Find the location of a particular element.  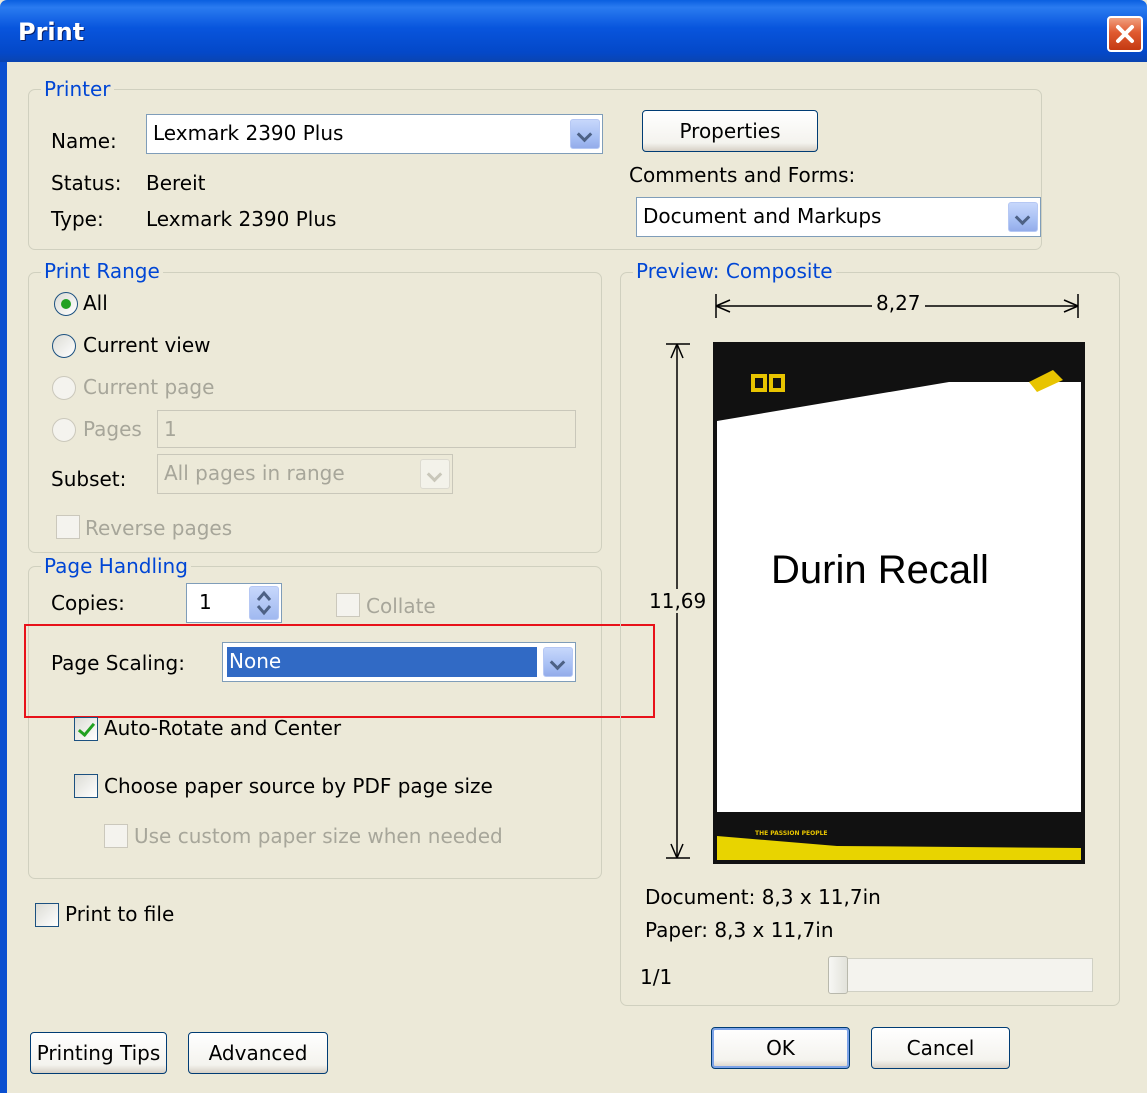

title-bar is located at coordinates (573, 31).